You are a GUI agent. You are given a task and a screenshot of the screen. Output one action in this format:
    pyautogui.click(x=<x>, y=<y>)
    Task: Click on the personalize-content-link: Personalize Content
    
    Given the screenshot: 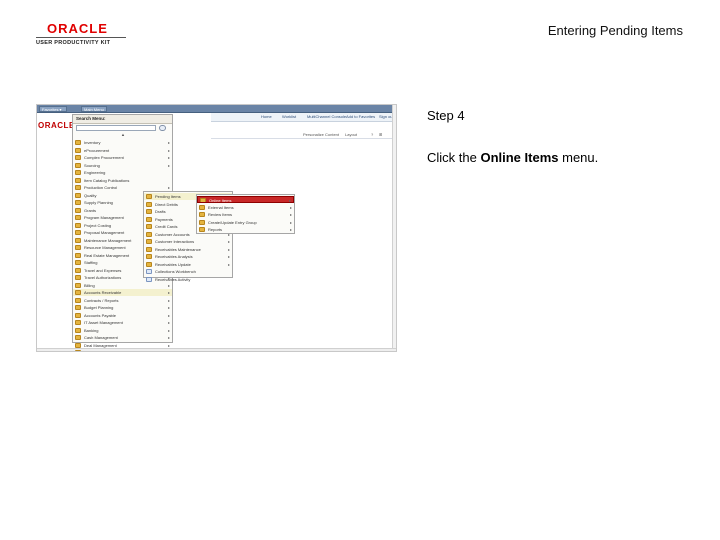 What is the action you would take?
    pyautogui.click(x=321, y=134)
    